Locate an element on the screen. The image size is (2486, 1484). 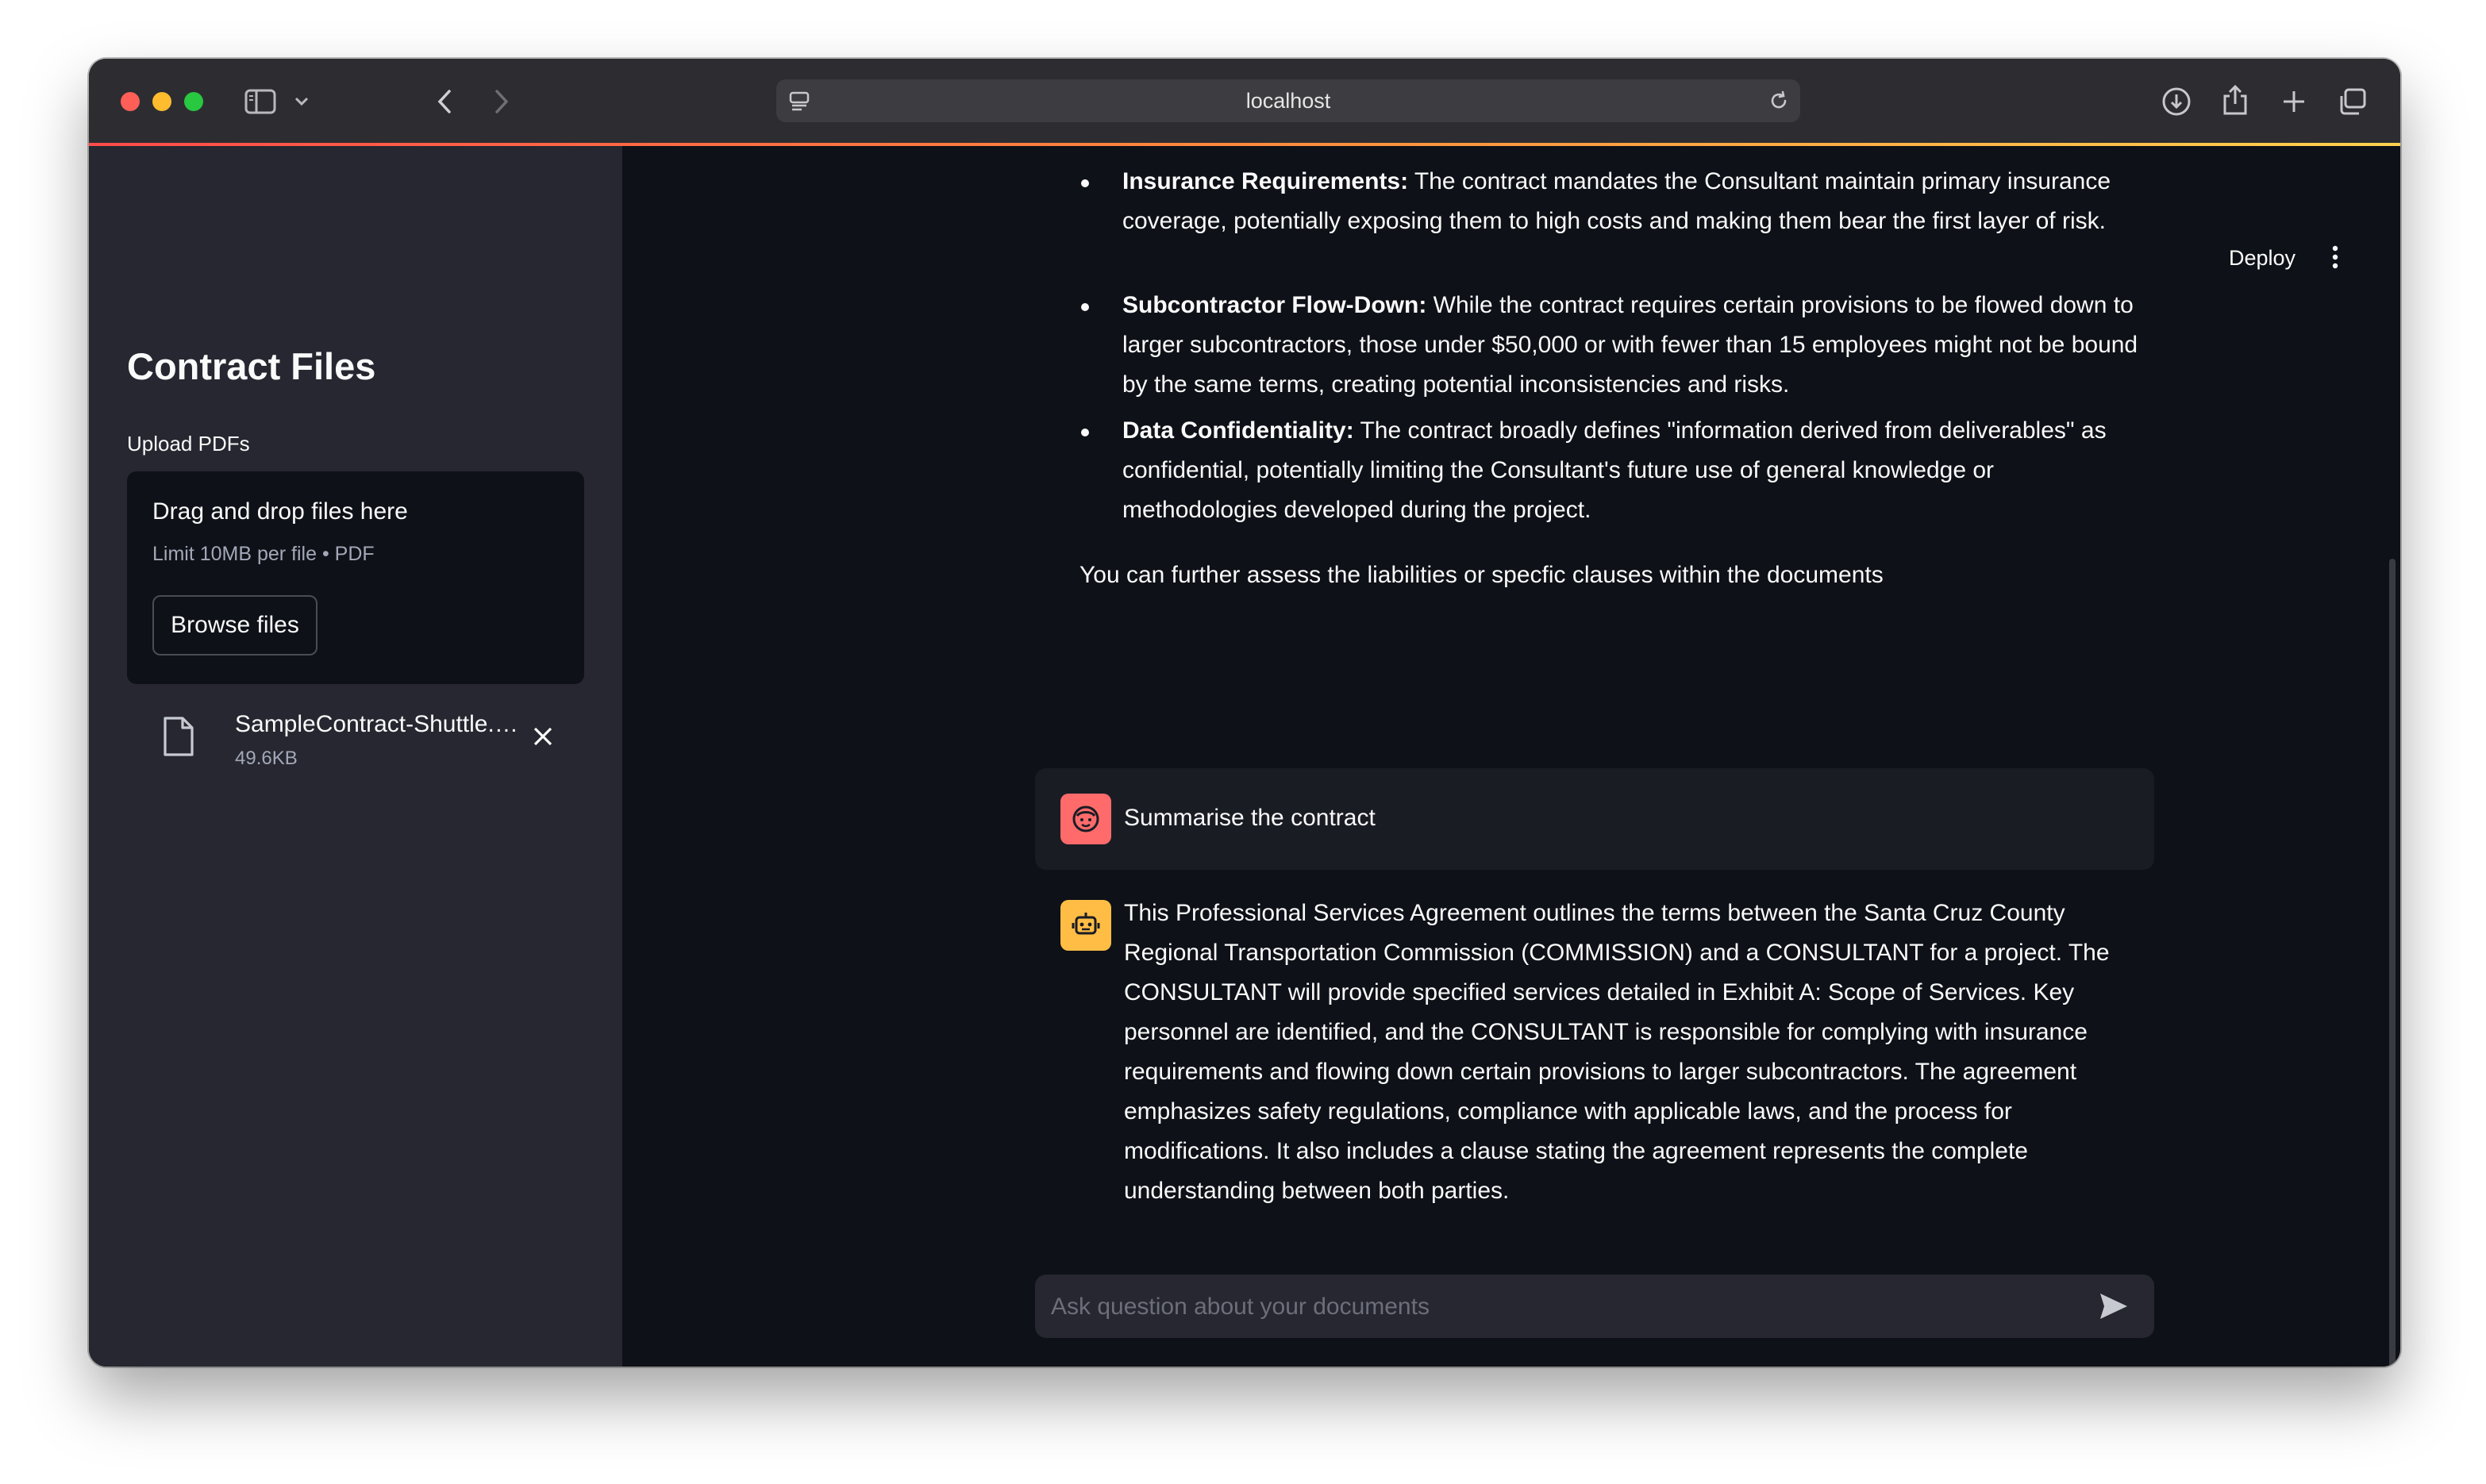
forward-arrow-icon is located at coordinates (501, 101).